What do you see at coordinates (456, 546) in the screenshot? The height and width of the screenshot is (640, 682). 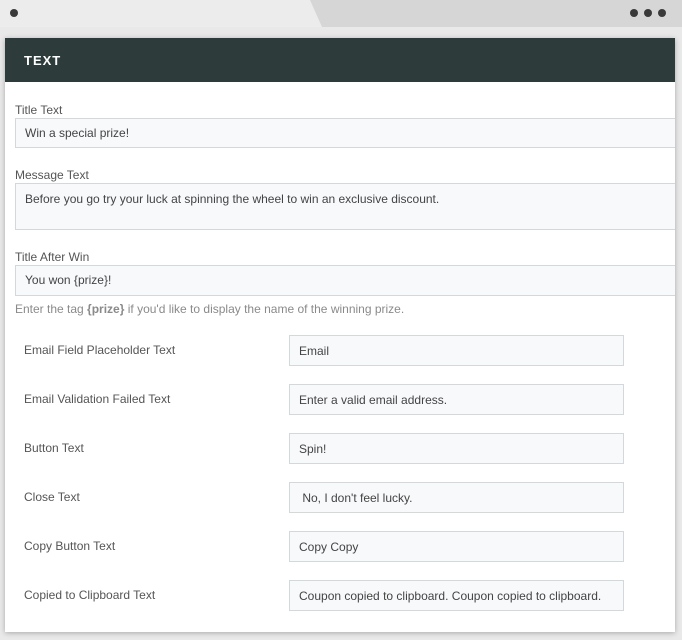 I see `copy-button-text-input: Copy Copy` at bounding box center [456, 546].